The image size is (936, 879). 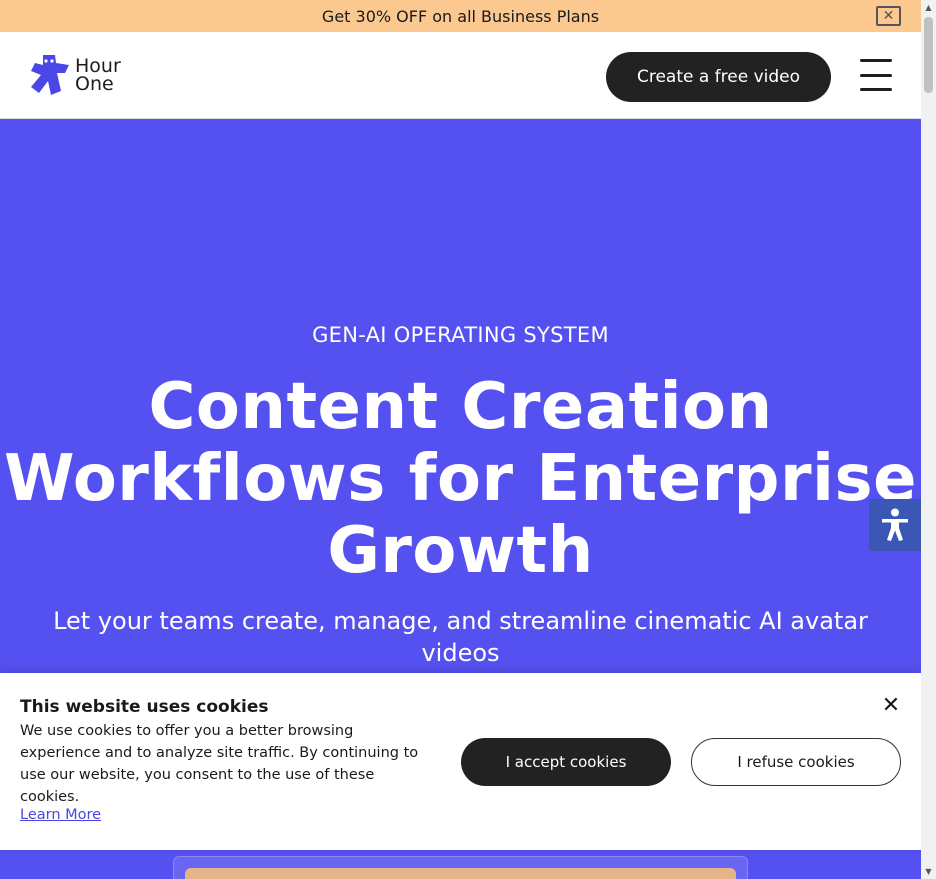 What do you see at coordinates (460, 407) in the screenshot?
I see `hero-headline-line-1: Content Creation` at bounding box center [460, 407].